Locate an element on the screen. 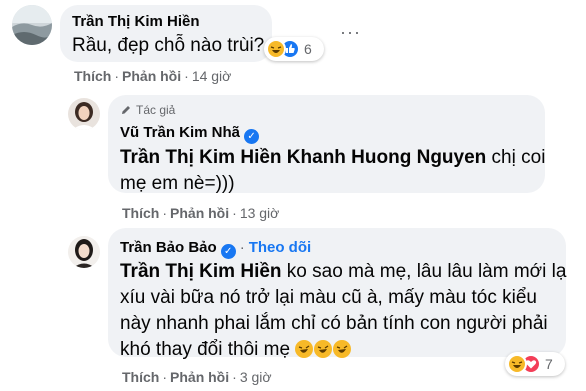 The height and width of the screenshot is (391, 586). timestamp: 3 giờ is located at coordinates (256, 377).